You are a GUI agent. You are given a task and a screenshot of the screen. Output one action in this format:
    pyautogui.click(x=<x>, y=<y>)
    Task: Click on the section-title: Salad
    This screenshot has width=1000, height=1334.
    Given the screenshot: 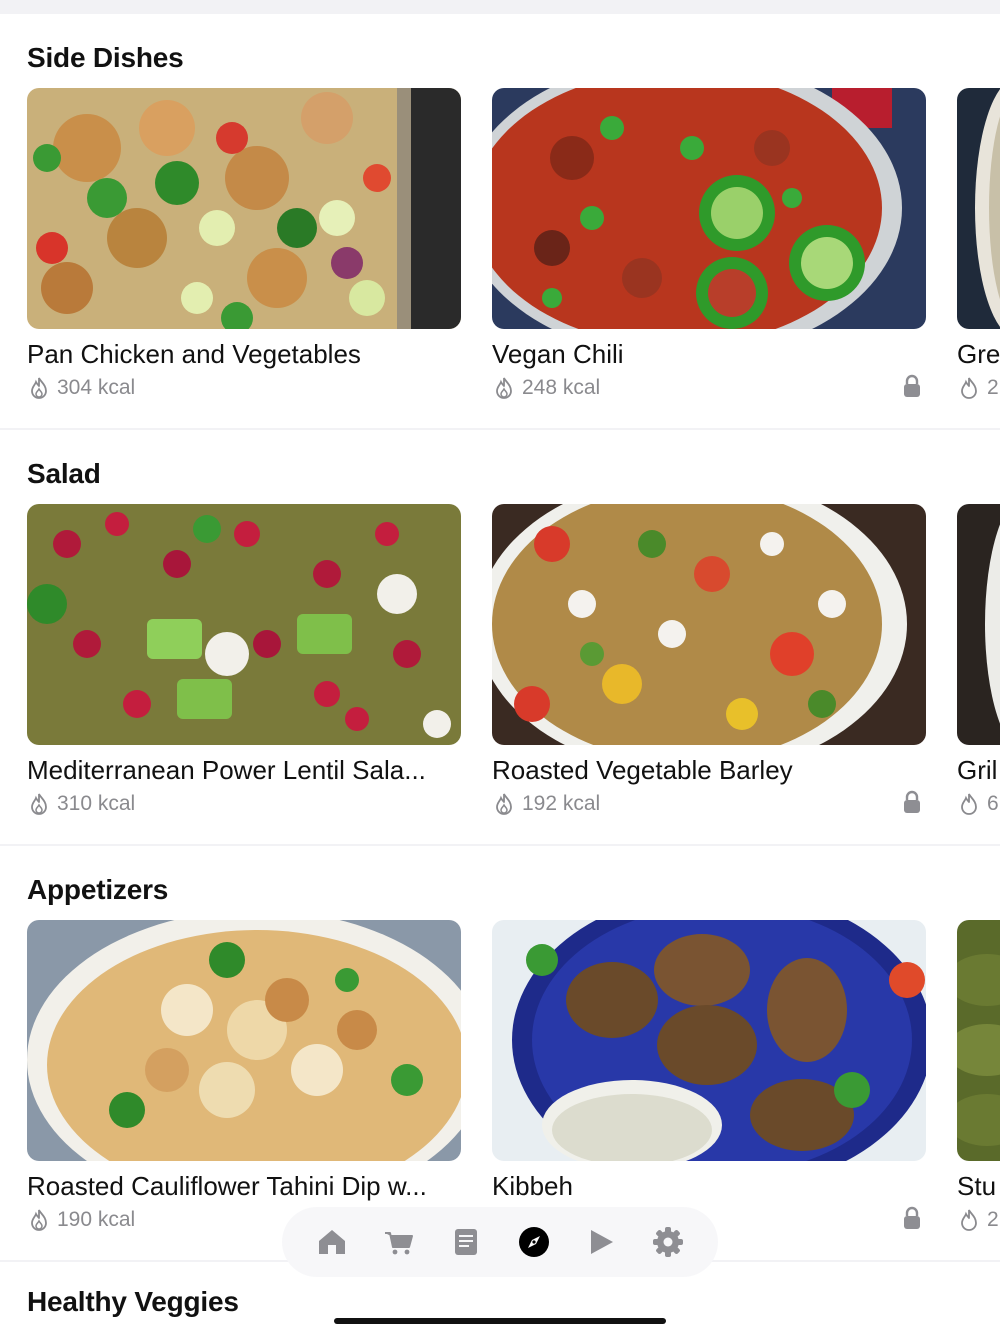 What is the action you would take?
    pyautogui.click(x=64, y=473)
    